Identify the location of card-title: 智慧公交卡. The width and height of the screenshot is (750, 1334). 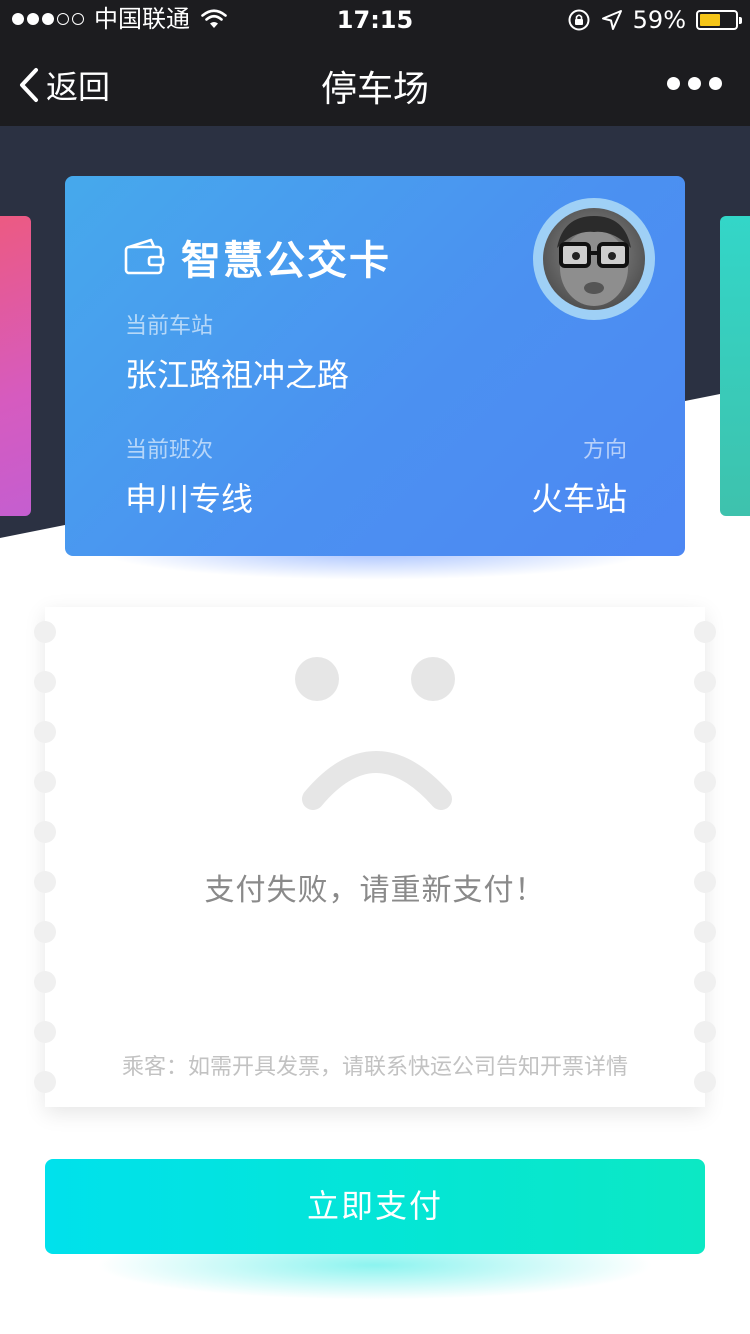
(286, 261).